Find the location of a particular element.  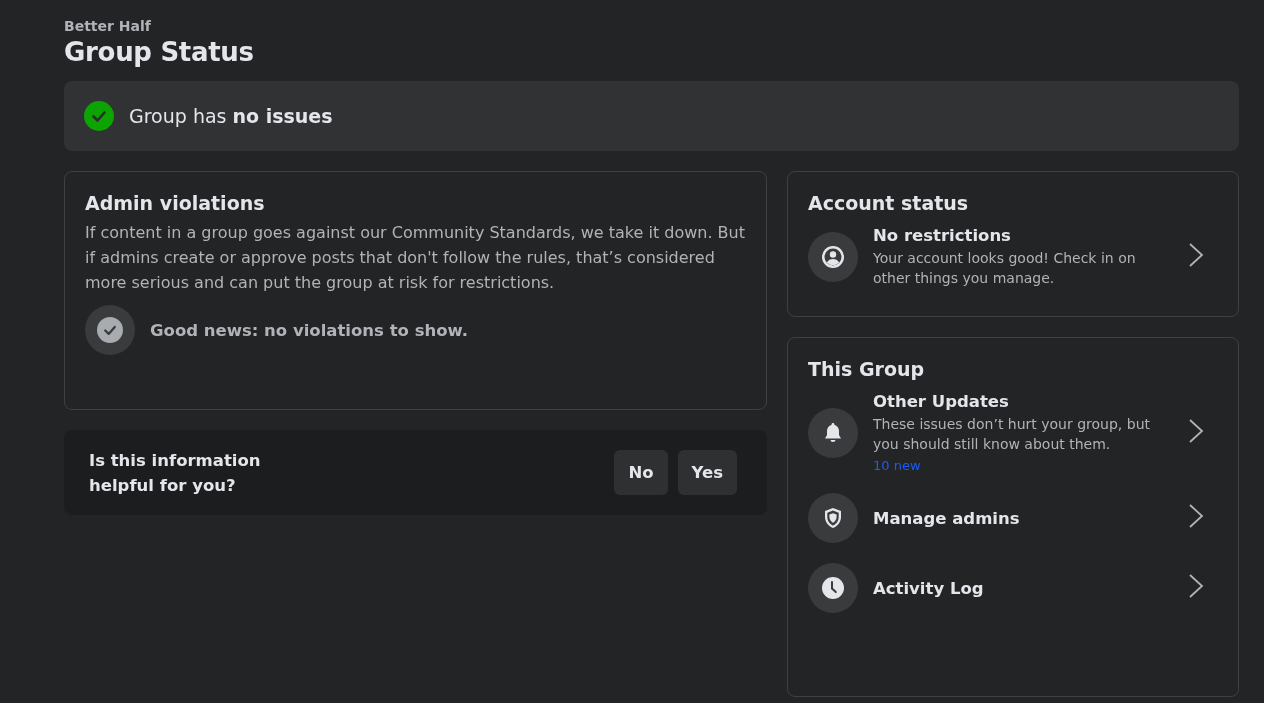

answer-button: No is located at coordinates (641, 472).